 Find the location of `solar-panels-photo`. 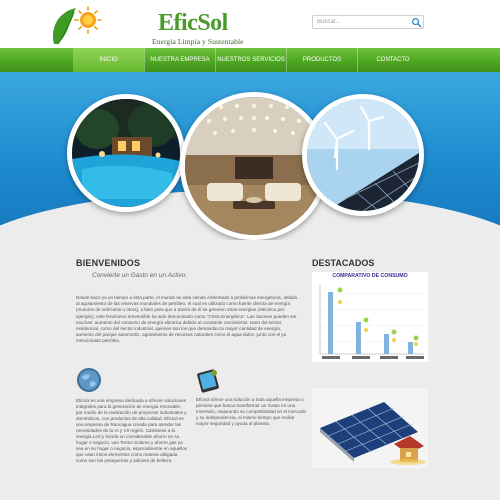

solar-panels-photo is located at coordinates (363, 155).